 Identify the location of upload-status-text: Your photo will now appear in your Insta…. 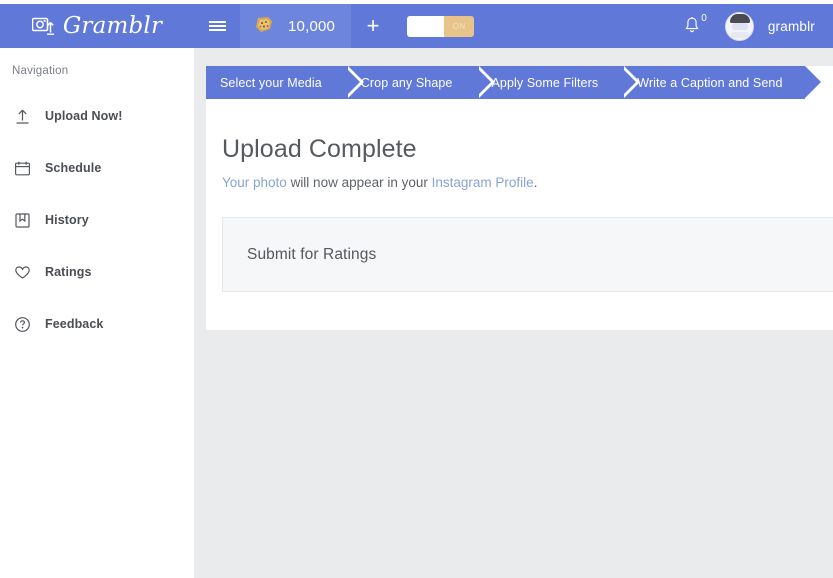
(527, 182).